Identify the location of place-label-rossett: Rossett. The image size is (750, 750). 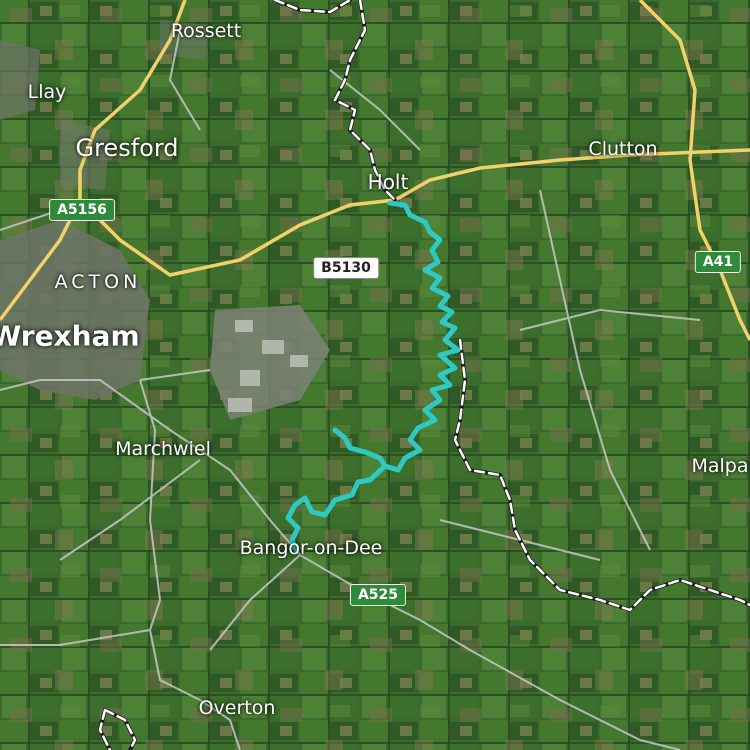
(206, 31).